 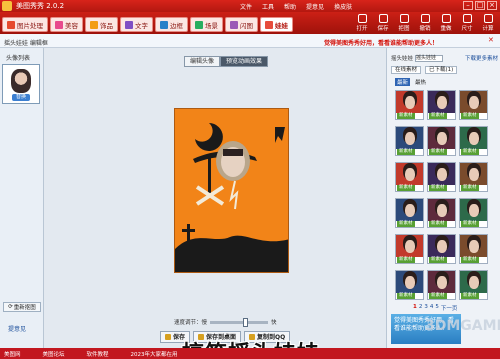 What do you see at coordinates (245, 322) in the screenshot?
I see `speed-slider-knob` at bounding box center [245, 322].